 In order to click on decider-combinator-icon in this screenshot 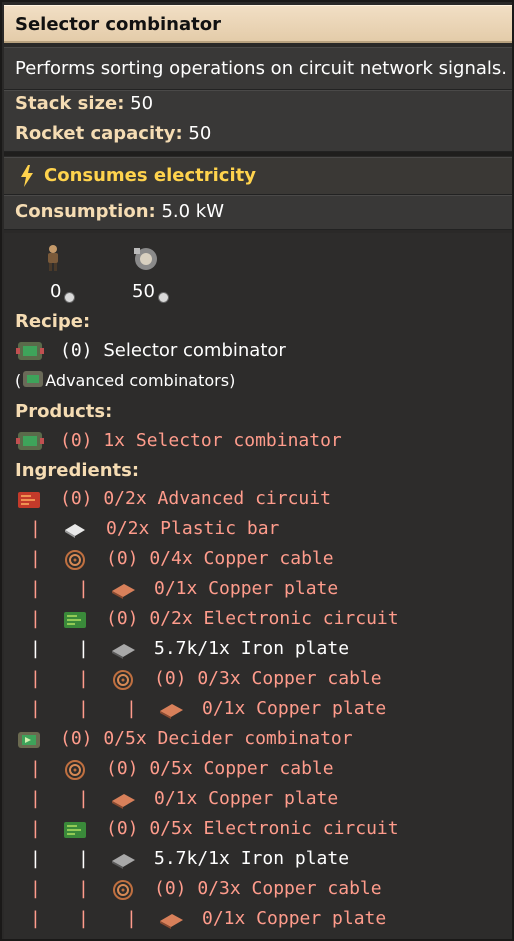, I will do `click(29, 740)`.